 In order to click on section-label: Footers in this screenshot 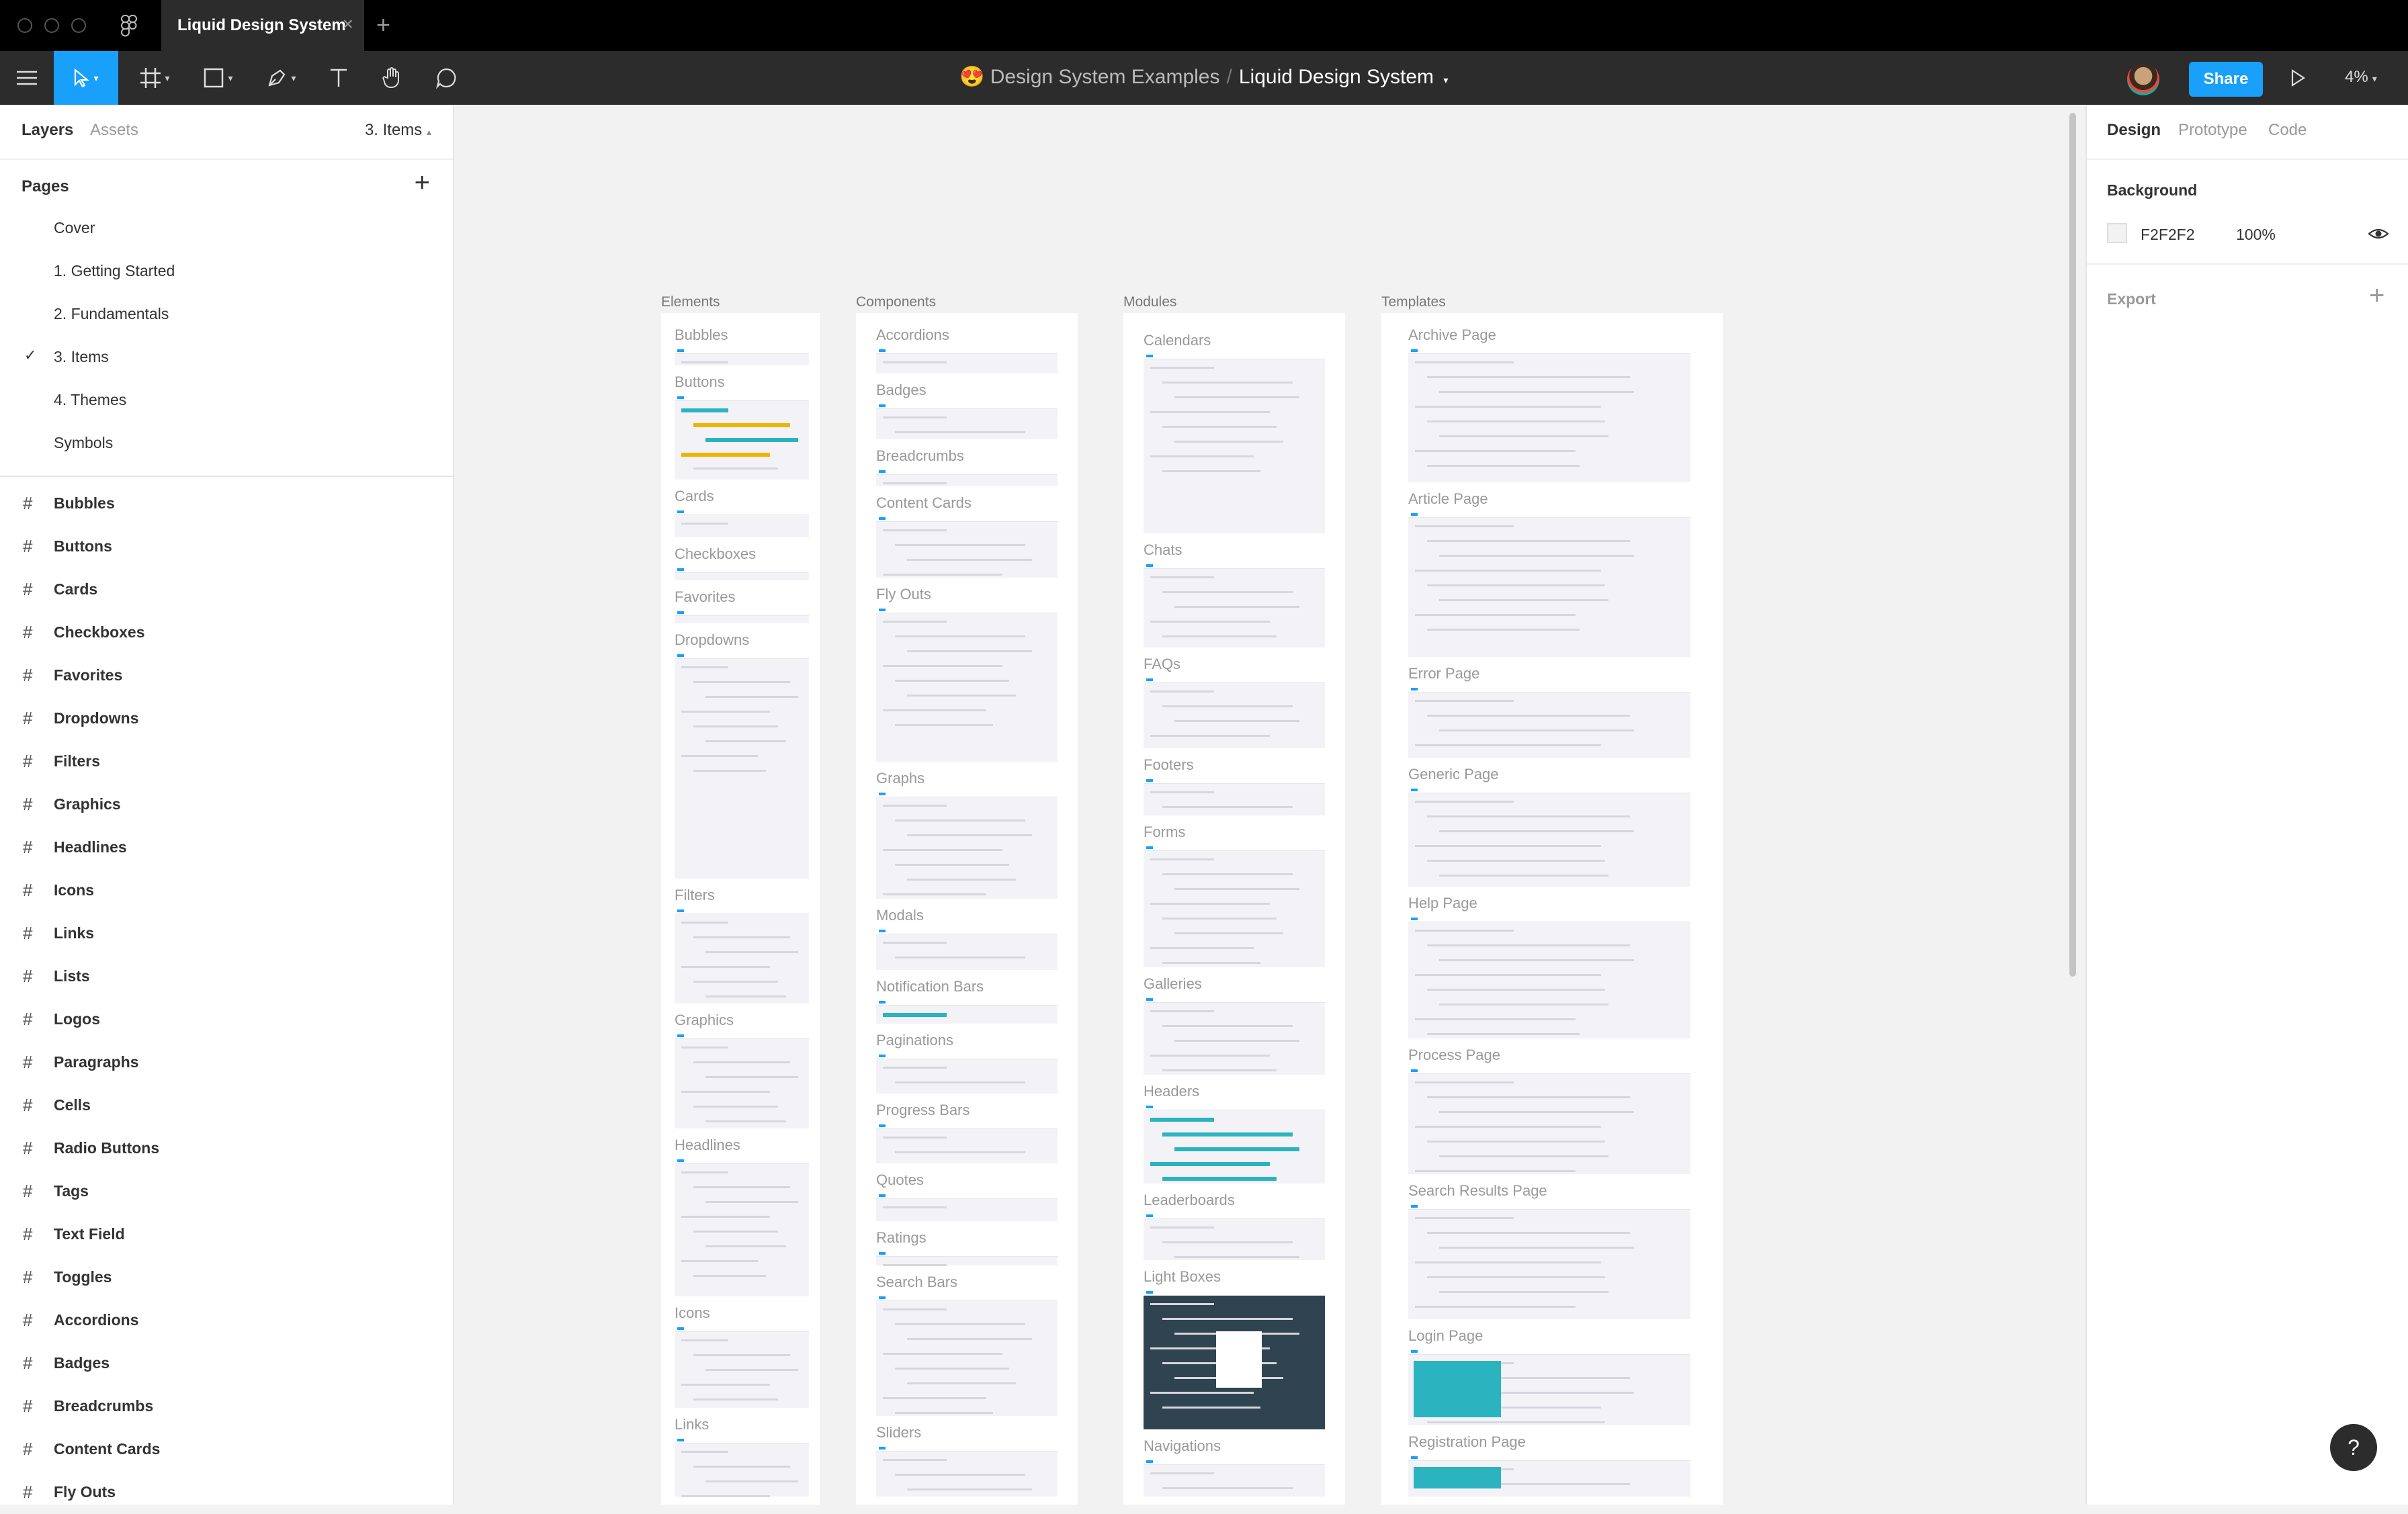, I will do `click(1169, 765)`.